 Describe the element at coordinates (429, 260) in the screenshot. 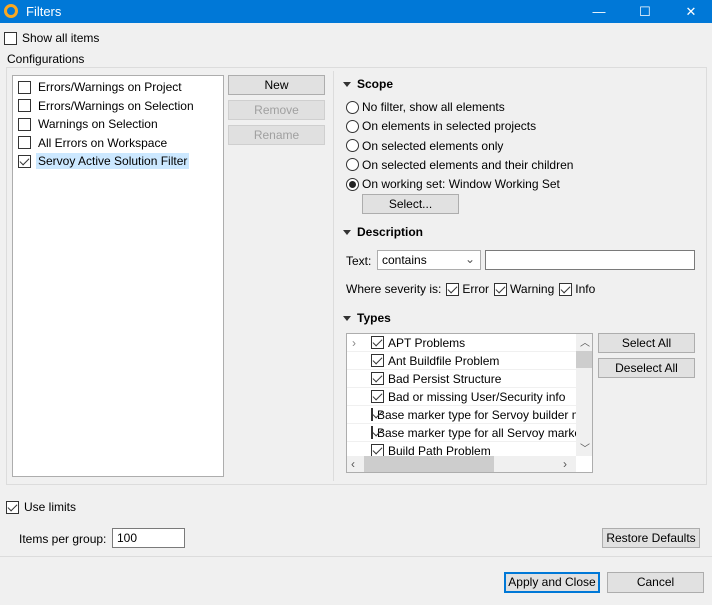

I see `text-match-combo: contains ⌄` at that location.